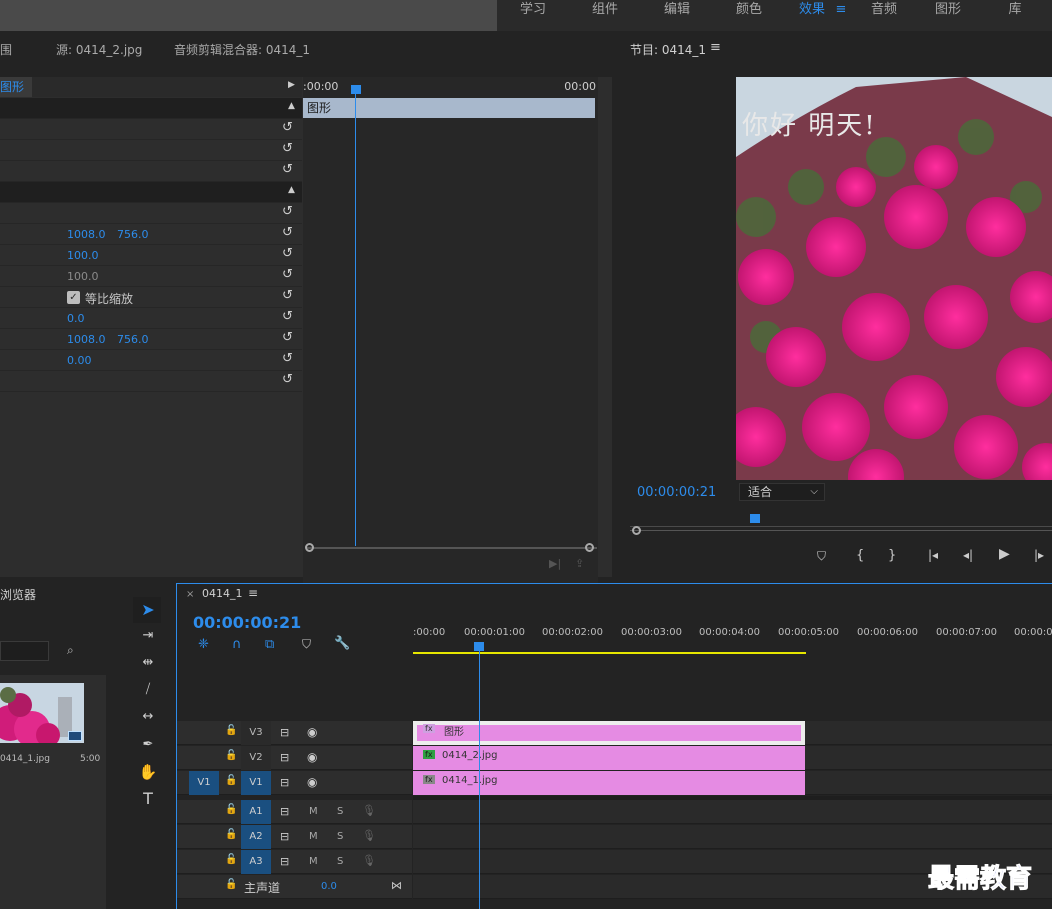 This screenshot has width=1052, height=909. Describe the element at coordinates (291, 190) in the screenshot. I see `collapse-up-icon: ▲` at that location.